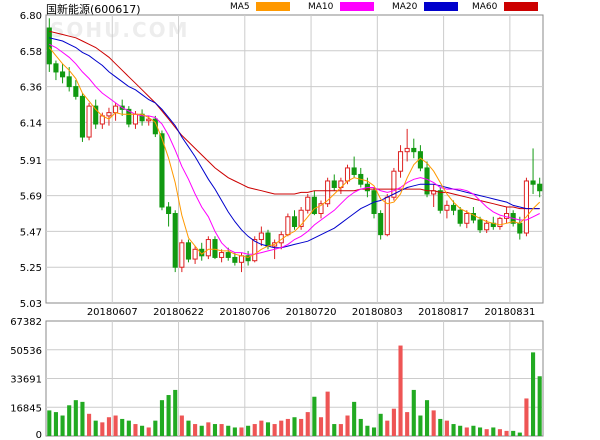 This screenshot has height=440, width=600. Describe the element at coordinates (31, 304) in the screenshot. I see `price-tick-label: 5.03` at that location.